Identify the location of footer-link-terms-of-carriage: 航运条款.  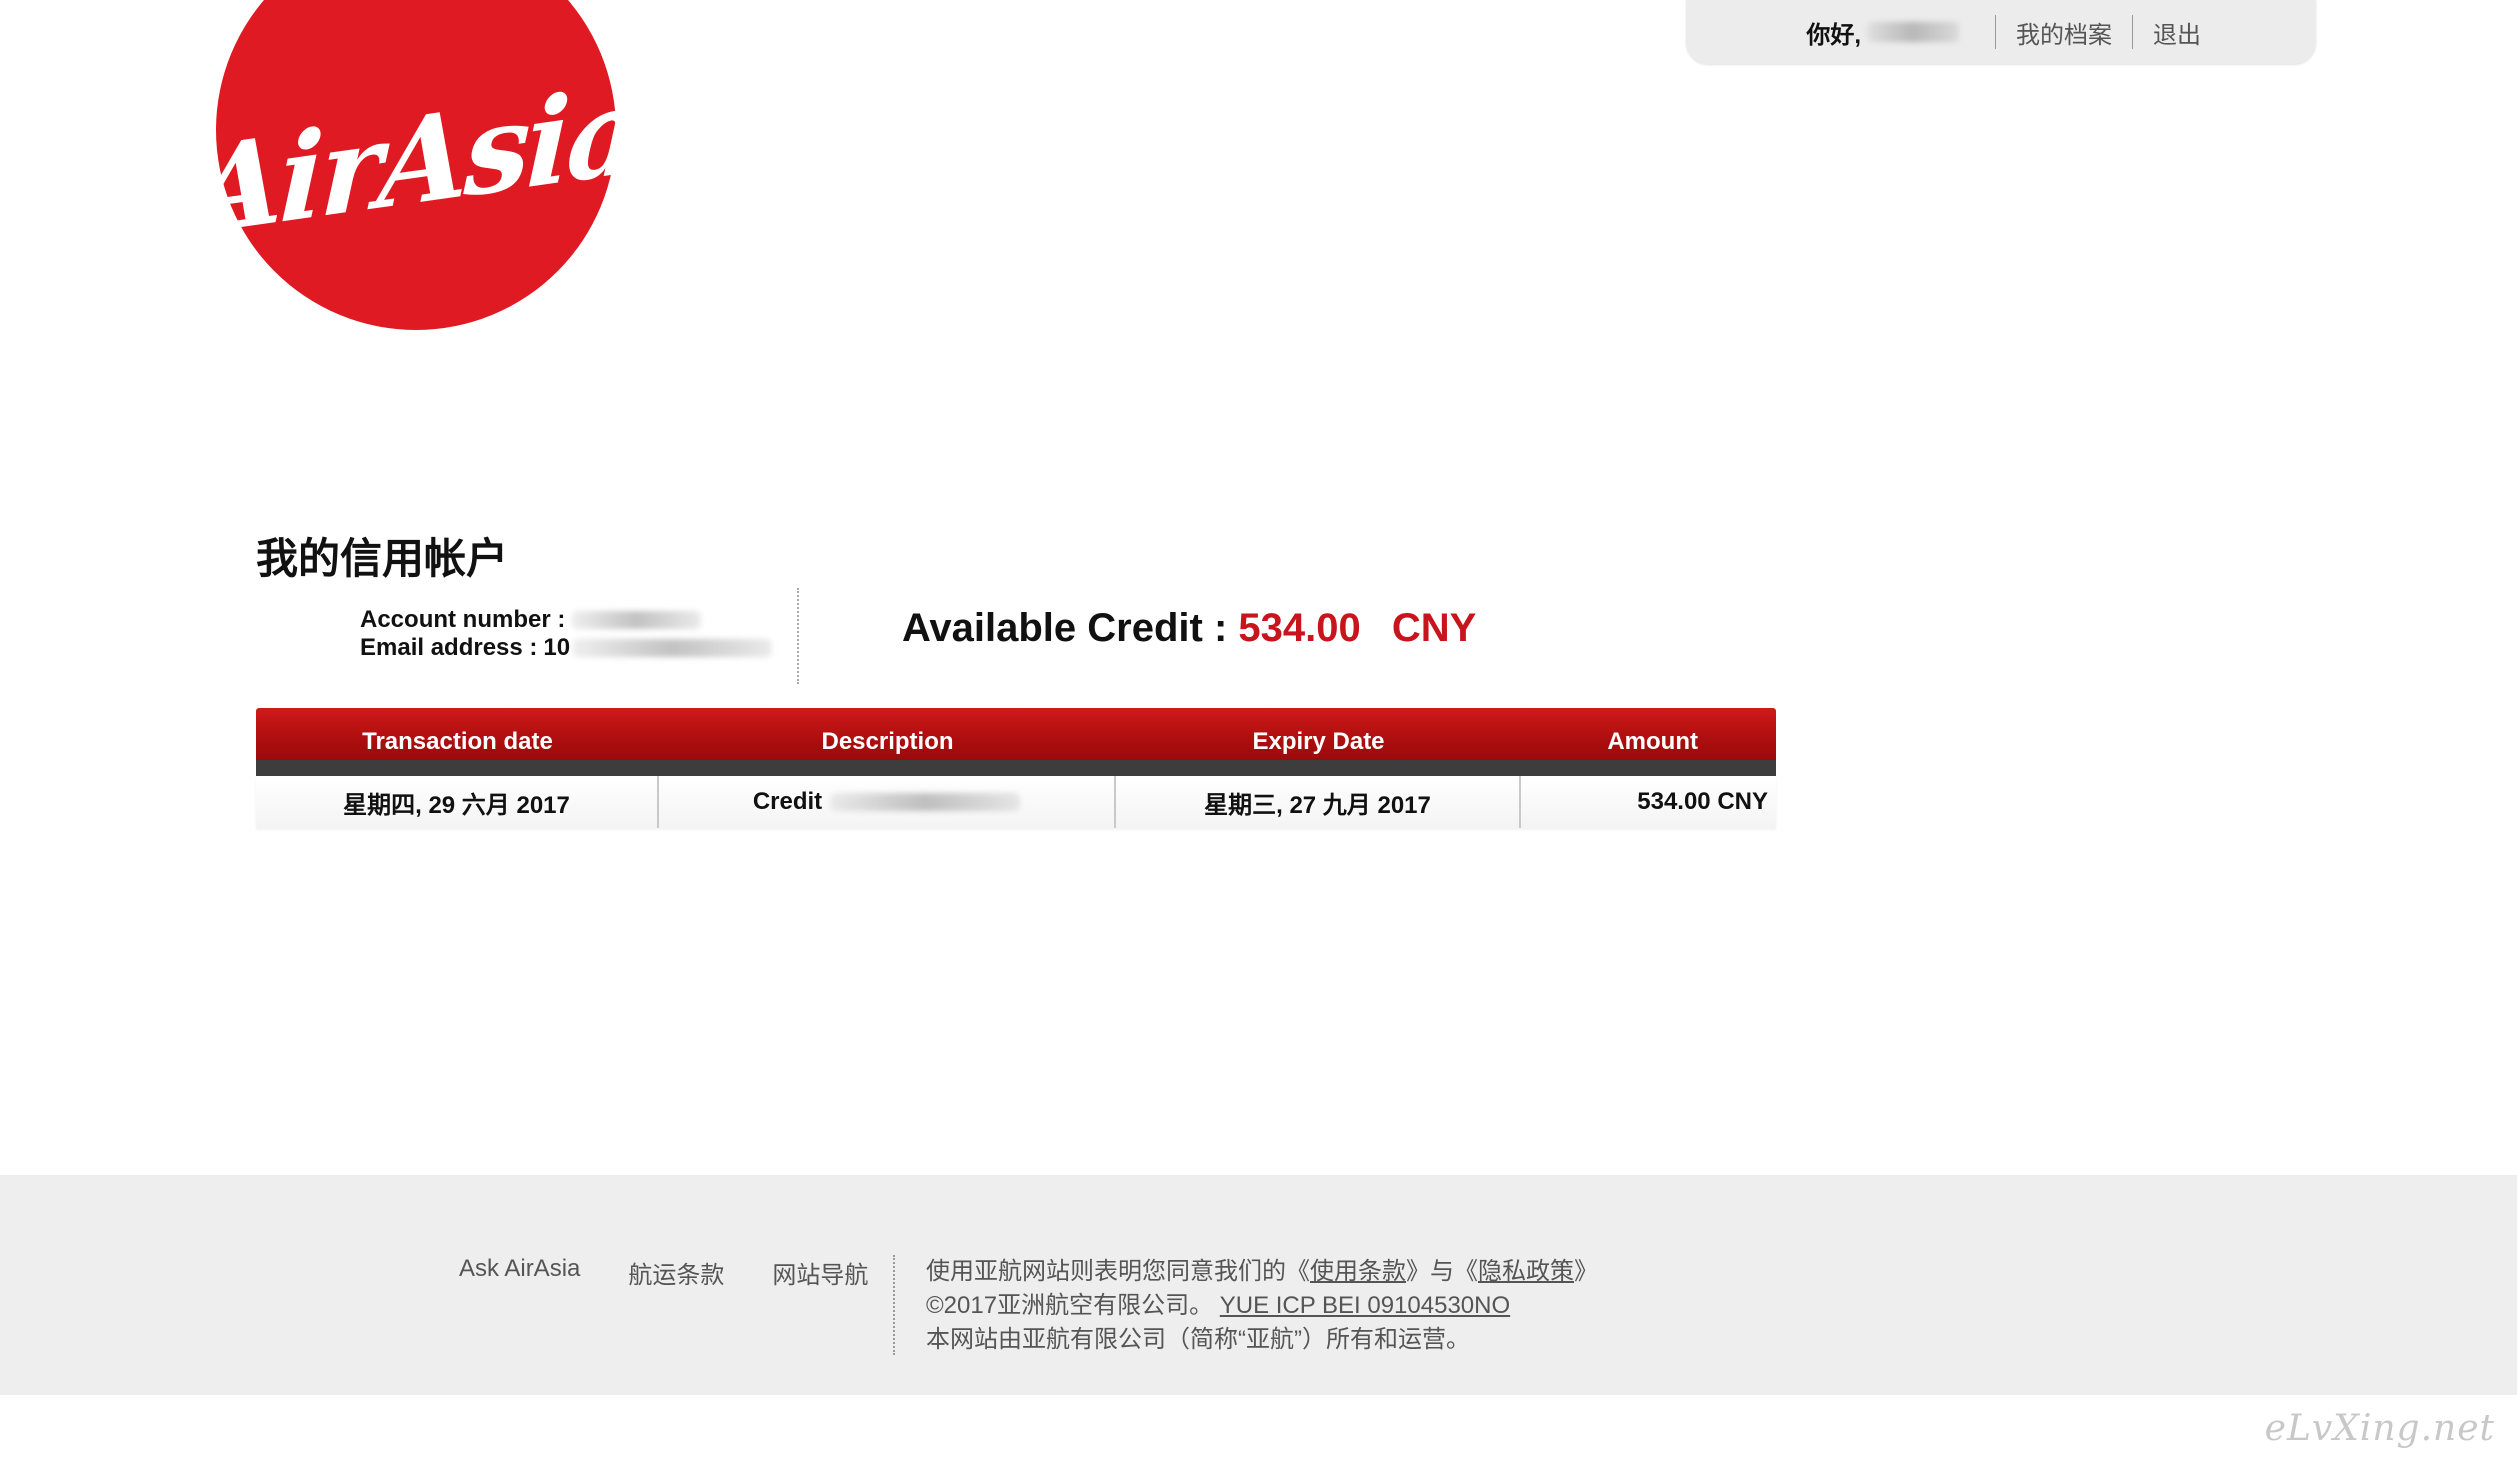
(676, 1272).